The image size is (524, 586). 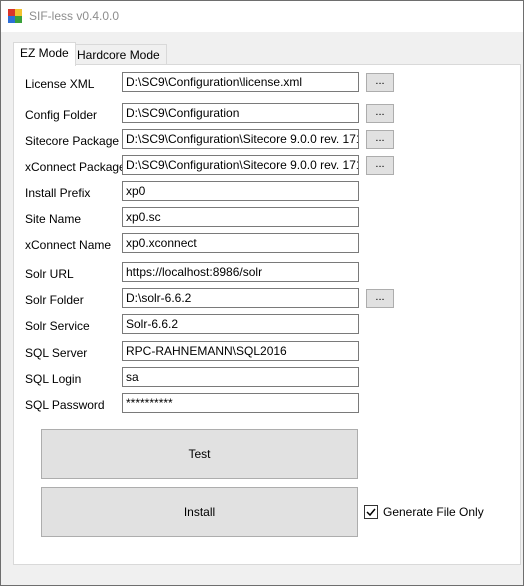 I want to click on site-name-field: xp0.sc, so click(x=240, y=217).